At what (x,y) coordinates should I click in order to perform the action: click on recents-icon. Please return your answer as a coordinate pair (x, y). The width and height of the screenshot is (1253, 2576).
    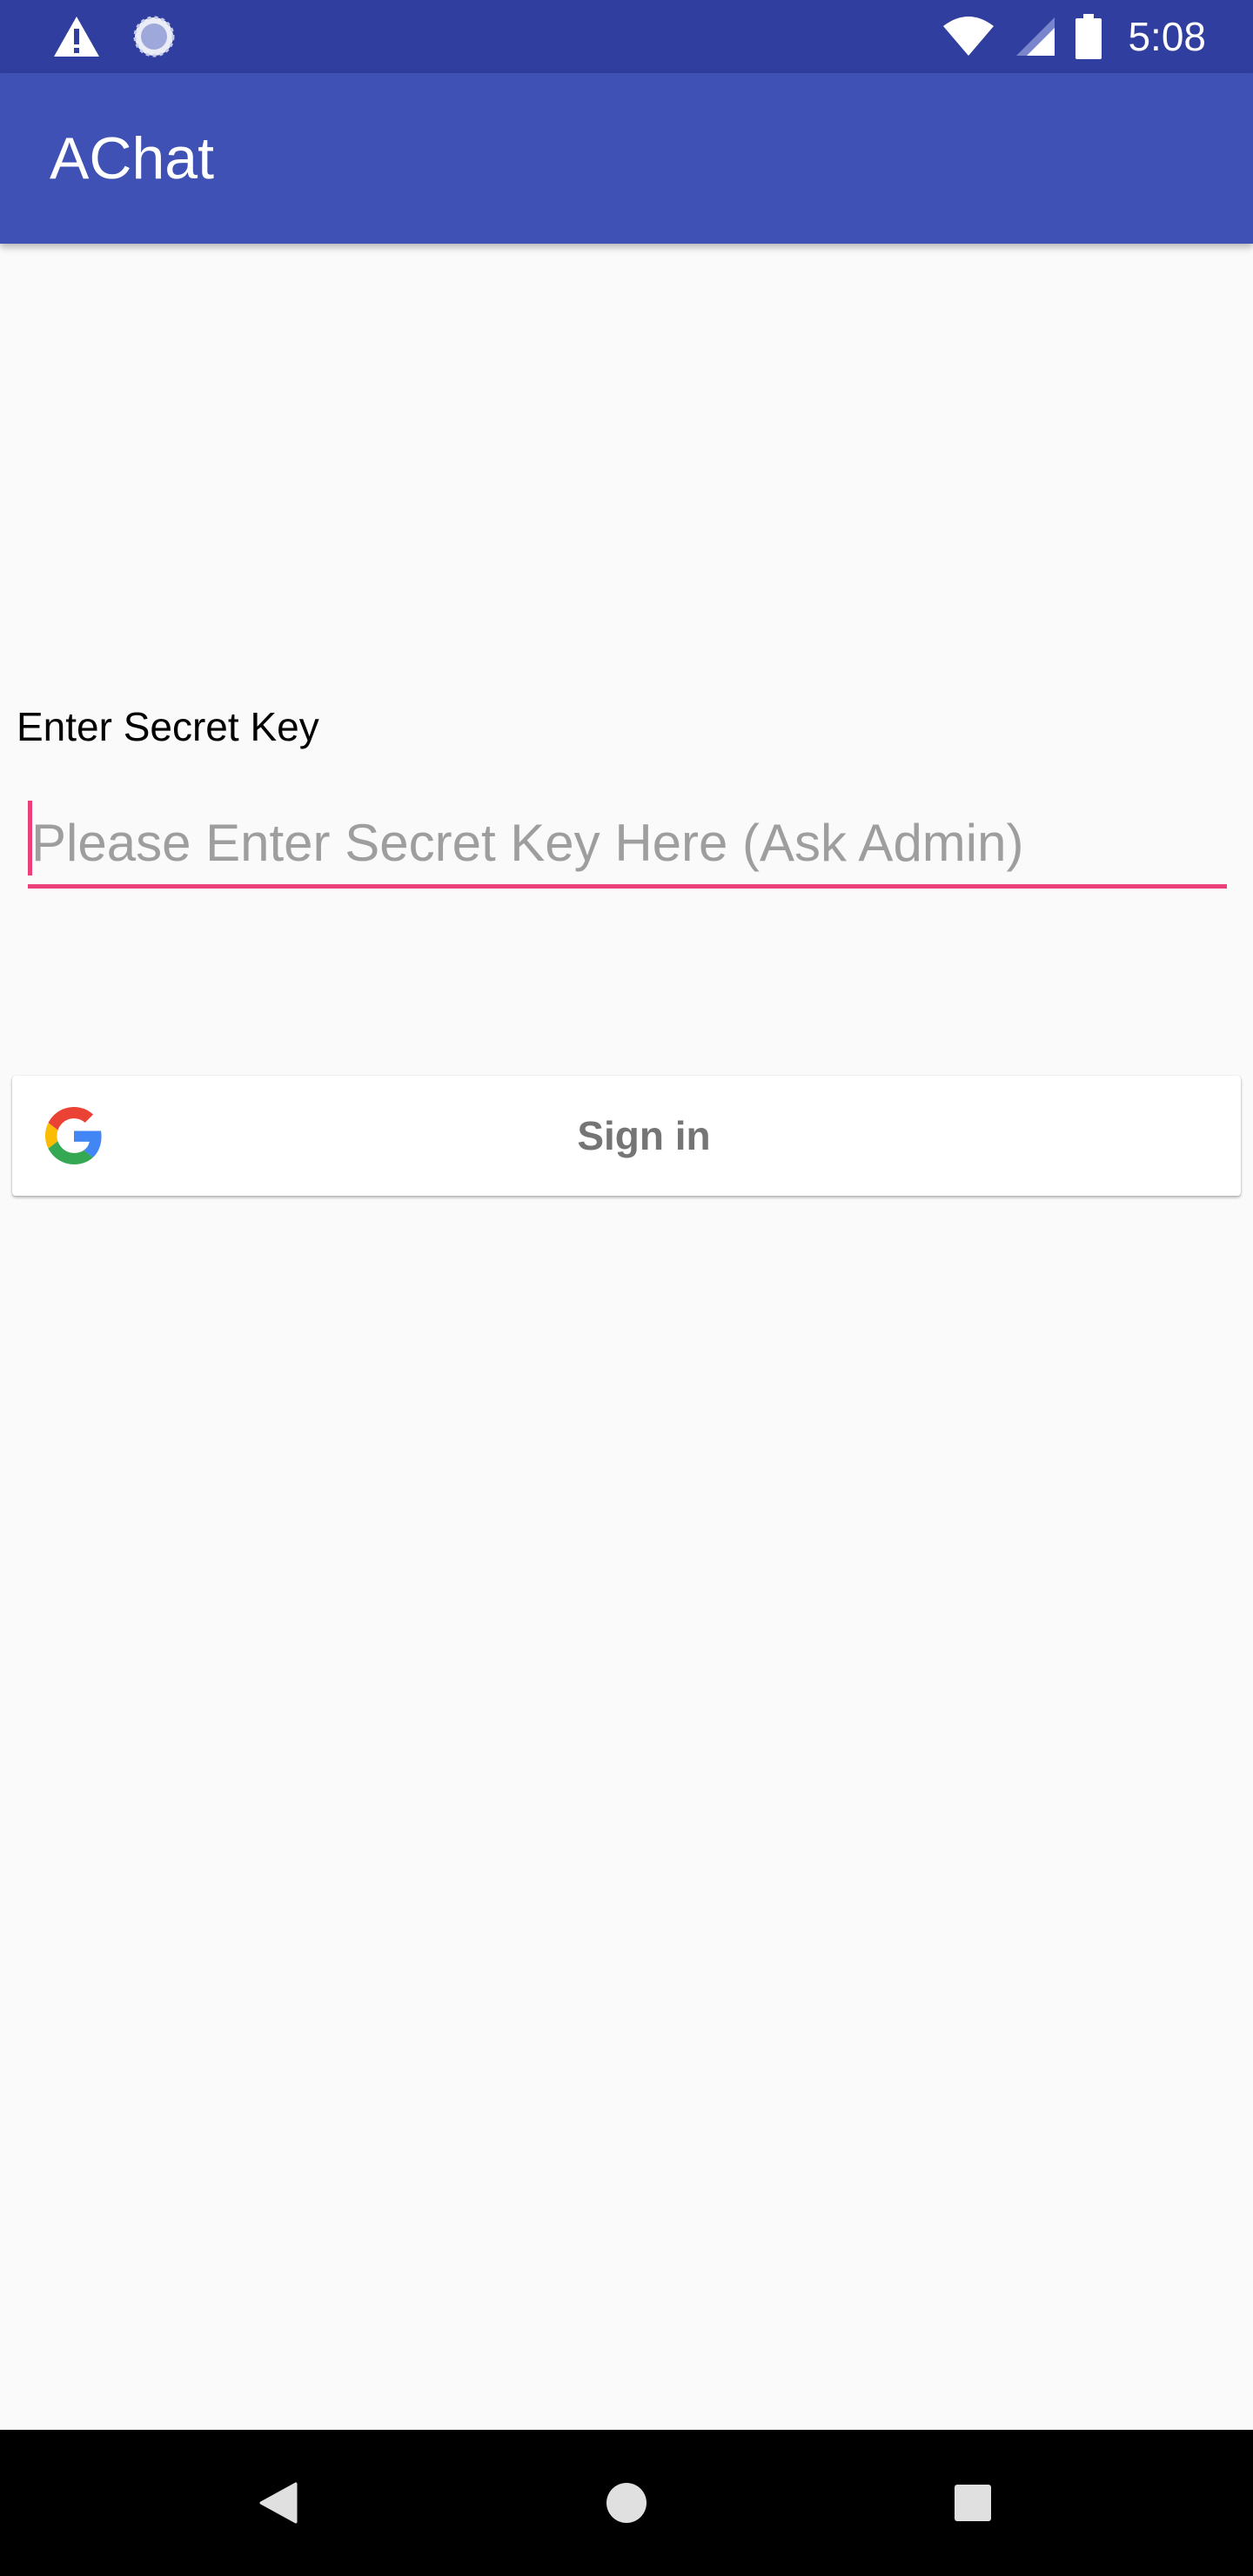
    Looking at the image, I should click on (973, 2503).